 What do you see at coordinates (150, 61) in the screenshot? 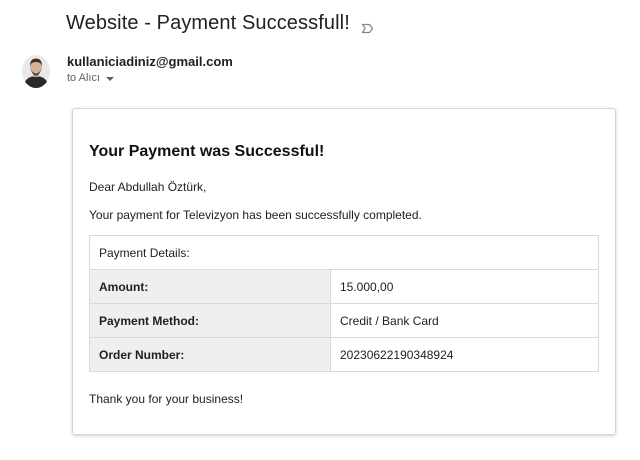
I see `sender-email: kullaniciadiniz@gmail.com` at bounding box center [150, 61].